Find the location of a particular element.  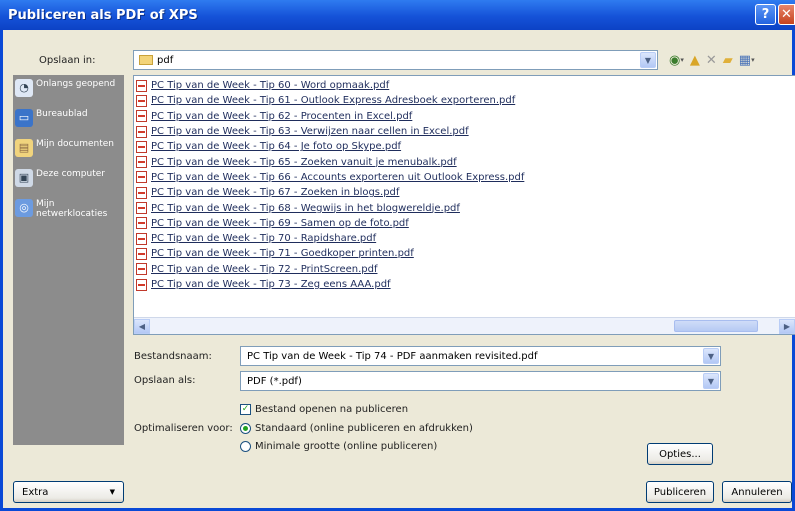

place-label: Bureaublad is located at coordinates (62, 114).